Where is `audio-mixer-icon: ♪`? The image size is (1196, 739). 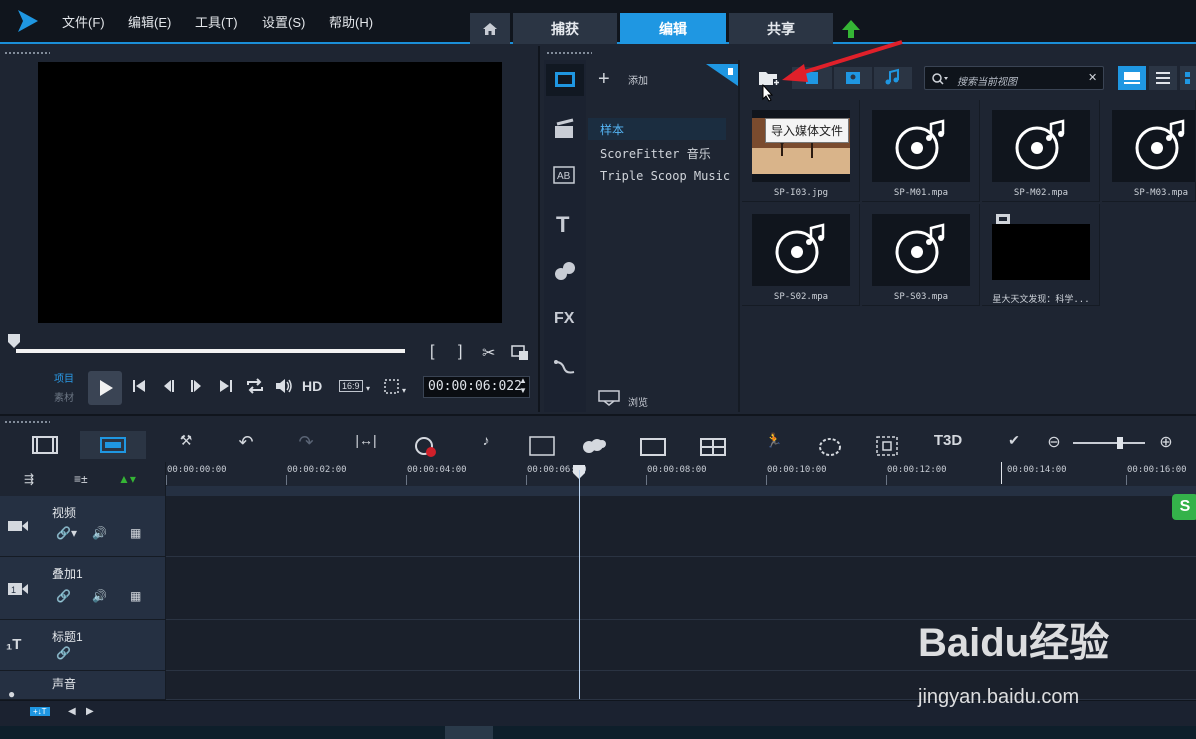 audio-mixer-icon: ♪ is located at coordinates (486, 443).